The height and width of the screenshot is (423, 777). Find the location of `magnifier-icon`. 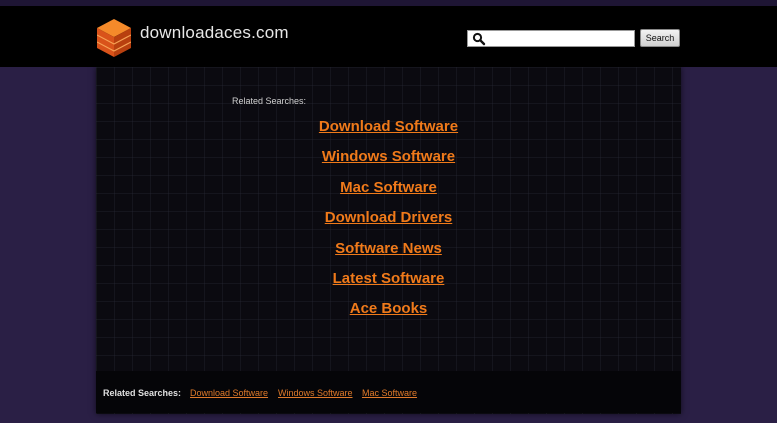

magnifier-icon is located at coordinates (479, 39).